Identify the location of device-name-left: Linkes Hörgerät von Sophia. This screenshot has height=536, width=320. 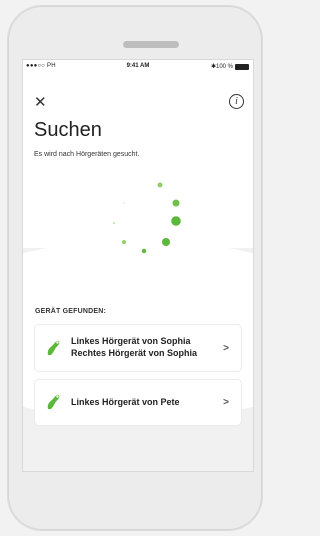
(131, 341).